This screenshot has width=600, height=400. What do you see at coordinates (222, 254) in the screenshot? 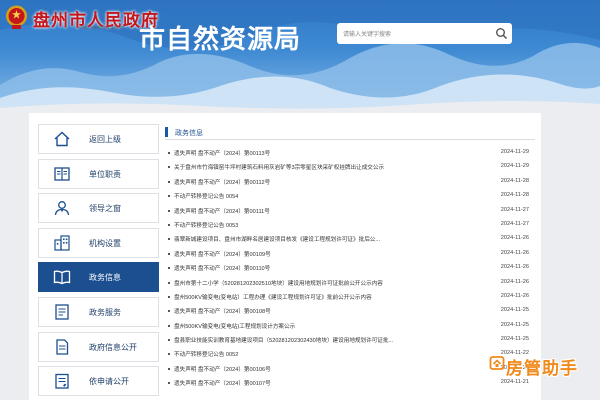
I see `news-title: 遗失声明 盘不动产（2024）第00109号` at bounding box center [222, 254].